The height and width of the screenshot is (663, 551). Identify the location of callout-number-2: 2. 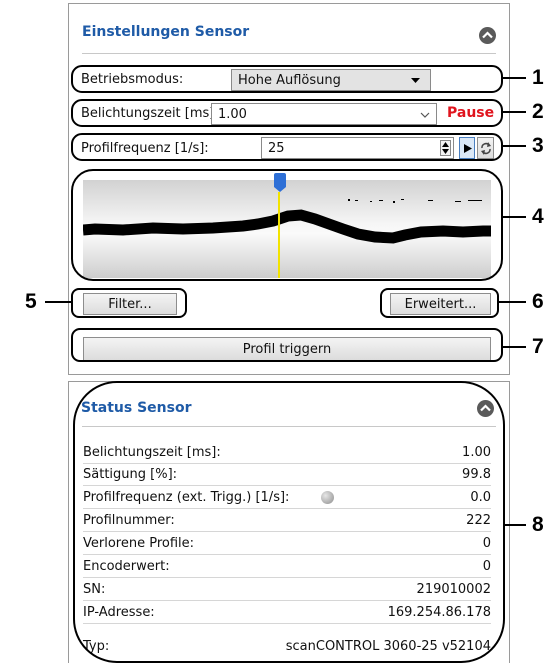
(538, 111).